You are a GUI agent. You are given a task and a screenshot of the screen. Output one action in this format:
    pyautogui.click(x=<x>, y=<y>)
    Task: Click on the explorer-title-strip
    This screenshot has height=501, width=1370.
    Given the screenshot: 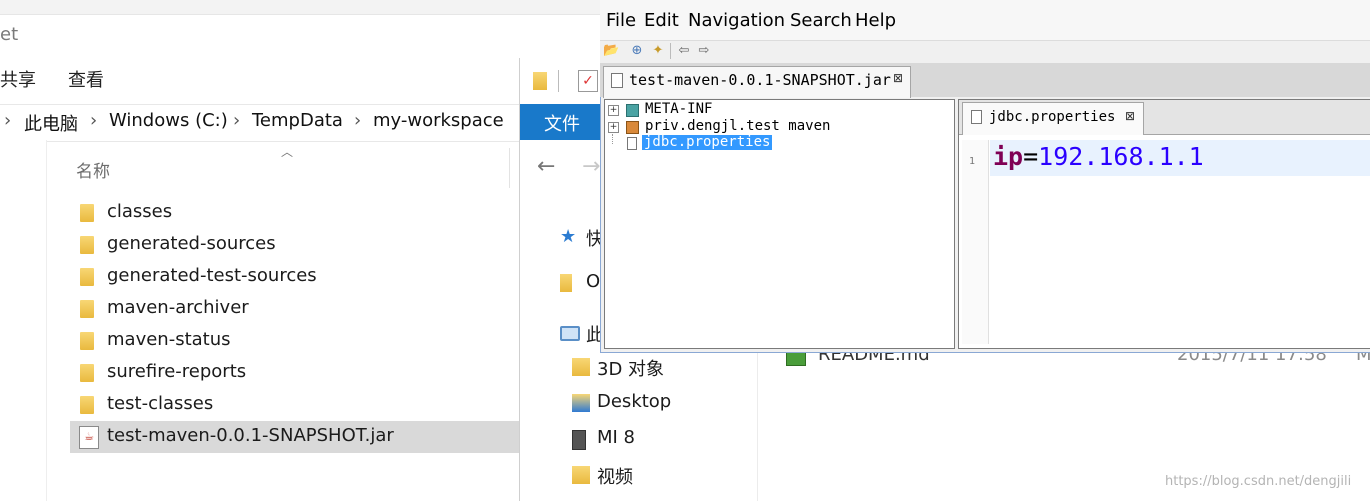 What is the action you would take?
    pyautogui.click(x=300, y=7)
    